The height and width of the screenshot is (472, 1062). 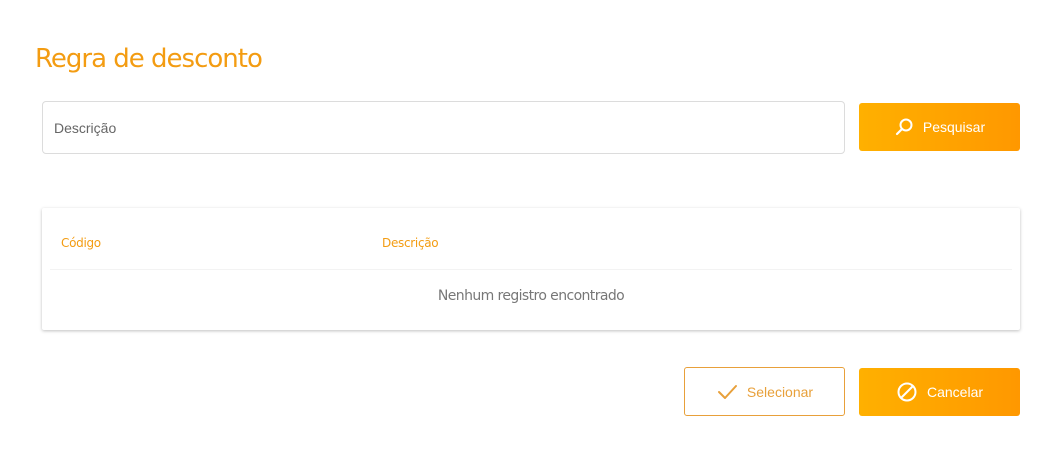 I want to click on search-button: Pesquisar, so click(x=939, y=127).